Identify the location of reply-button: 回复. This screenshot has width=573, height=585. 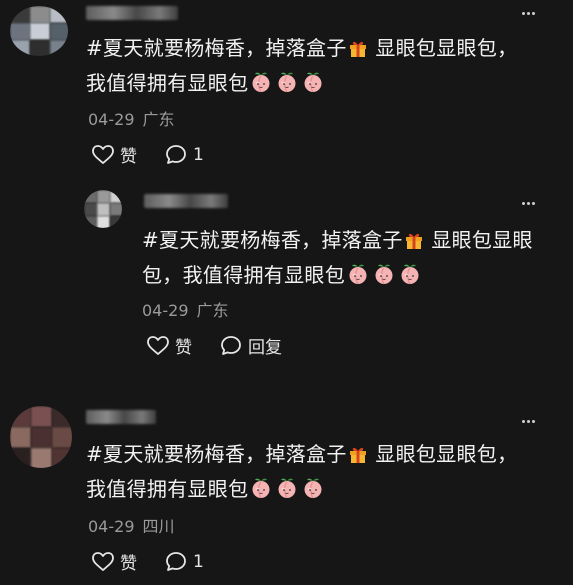
(251, 345).